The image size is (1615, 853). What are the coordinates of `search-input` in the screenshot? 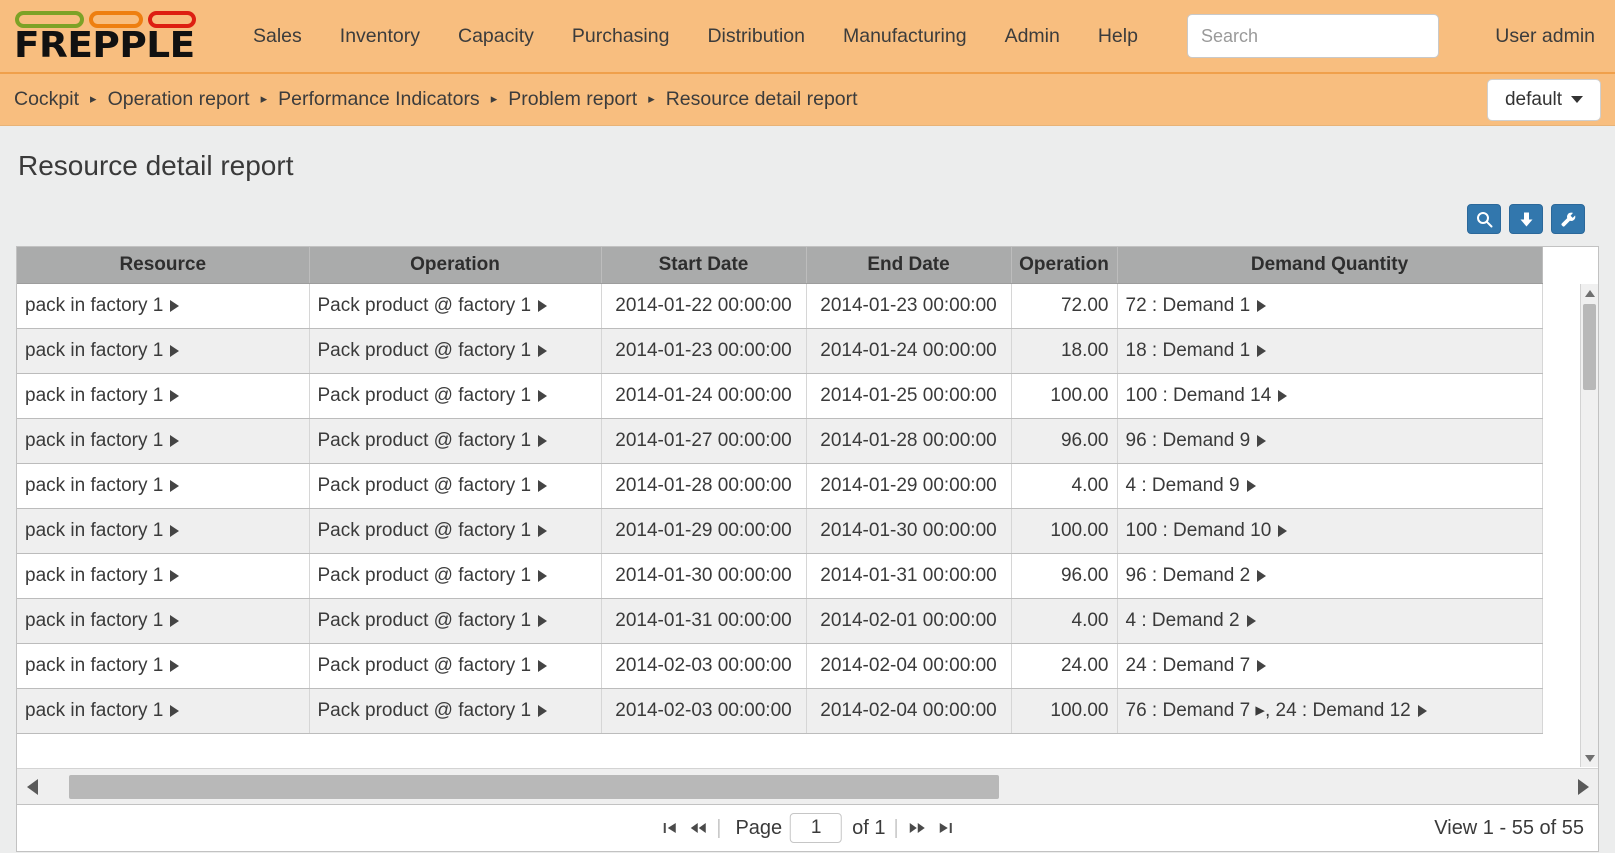 It's located at (1312, 36).